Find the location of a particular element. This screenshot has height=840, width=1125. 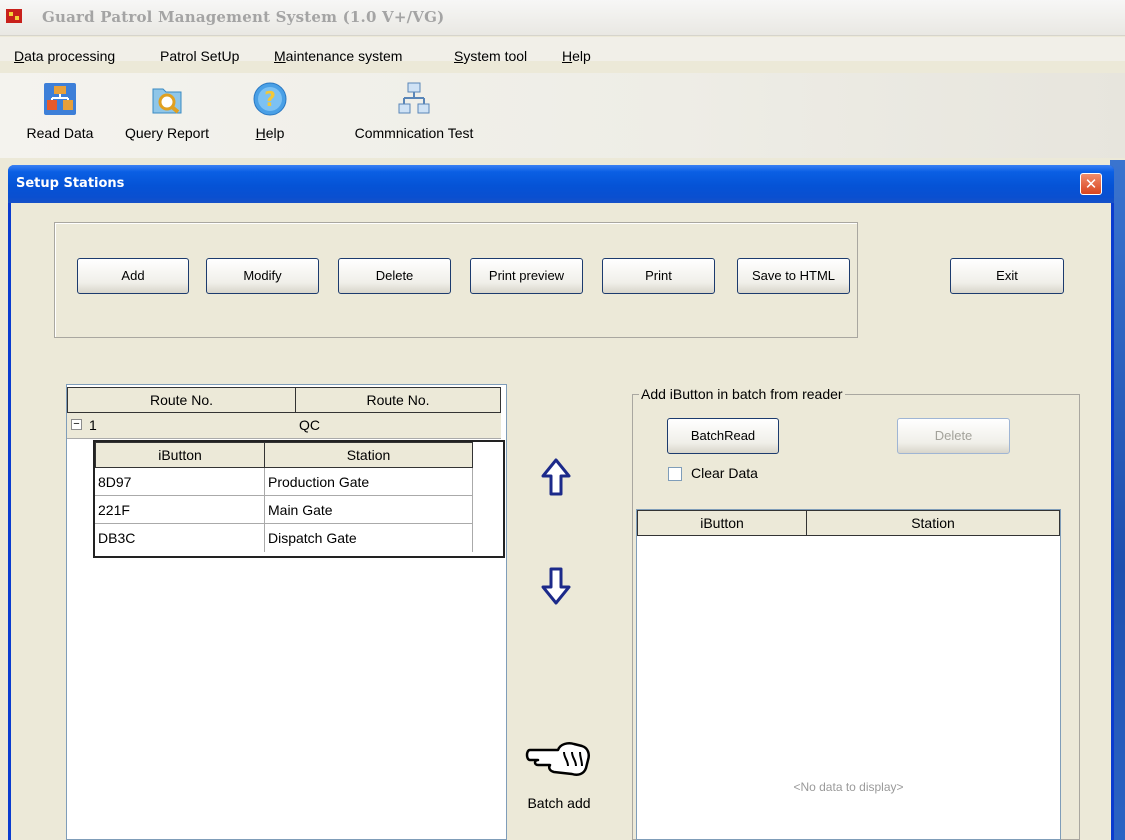

collapse-icon: − is located at coordinates (76, 424).